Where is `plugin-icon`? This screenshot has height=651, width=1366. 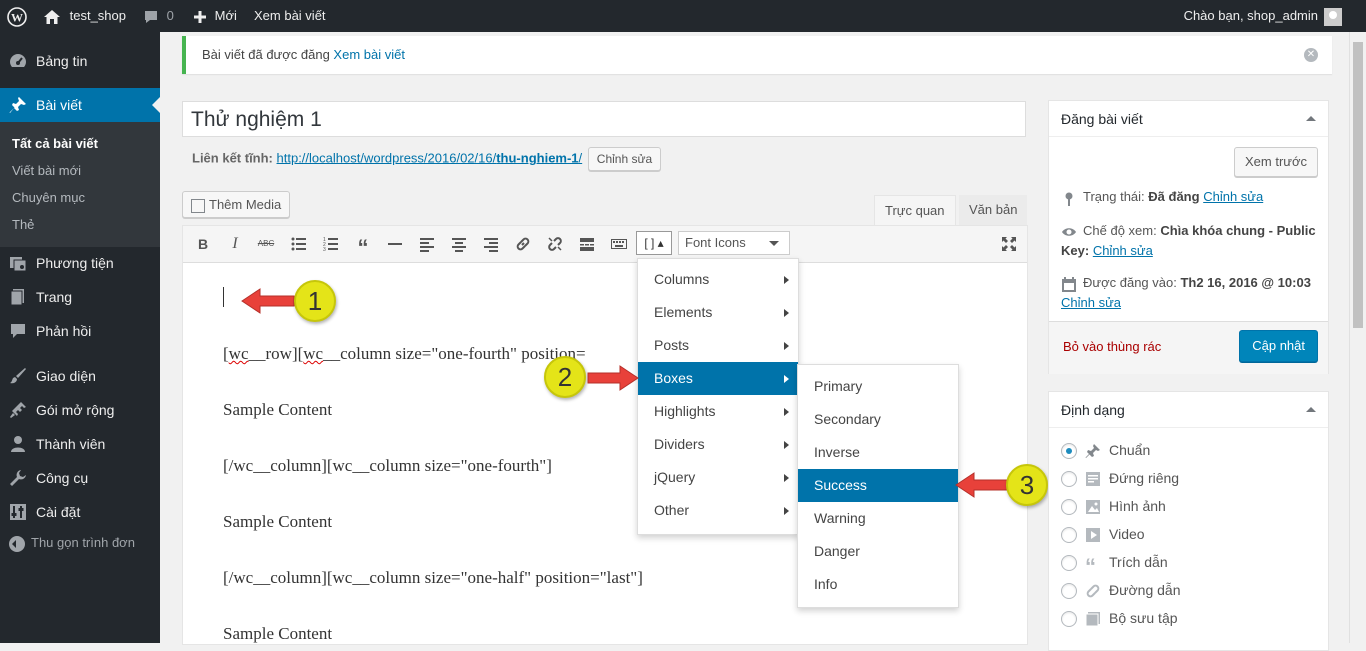
plugin-icon is located at coordinates (18, 410).